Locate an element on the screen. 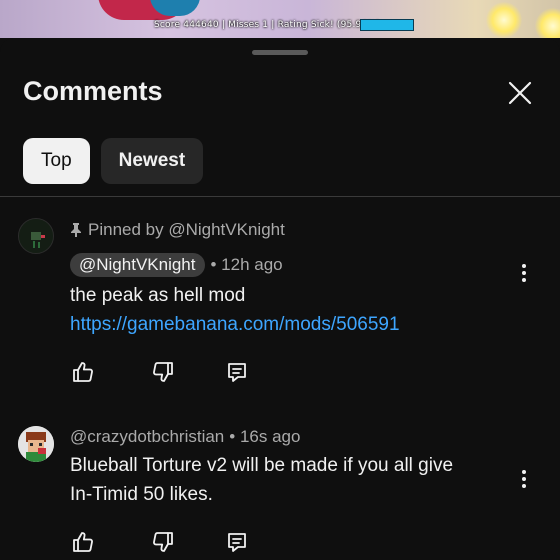  comment-text: the peak as hell mod is located at coordinates (158, 295).